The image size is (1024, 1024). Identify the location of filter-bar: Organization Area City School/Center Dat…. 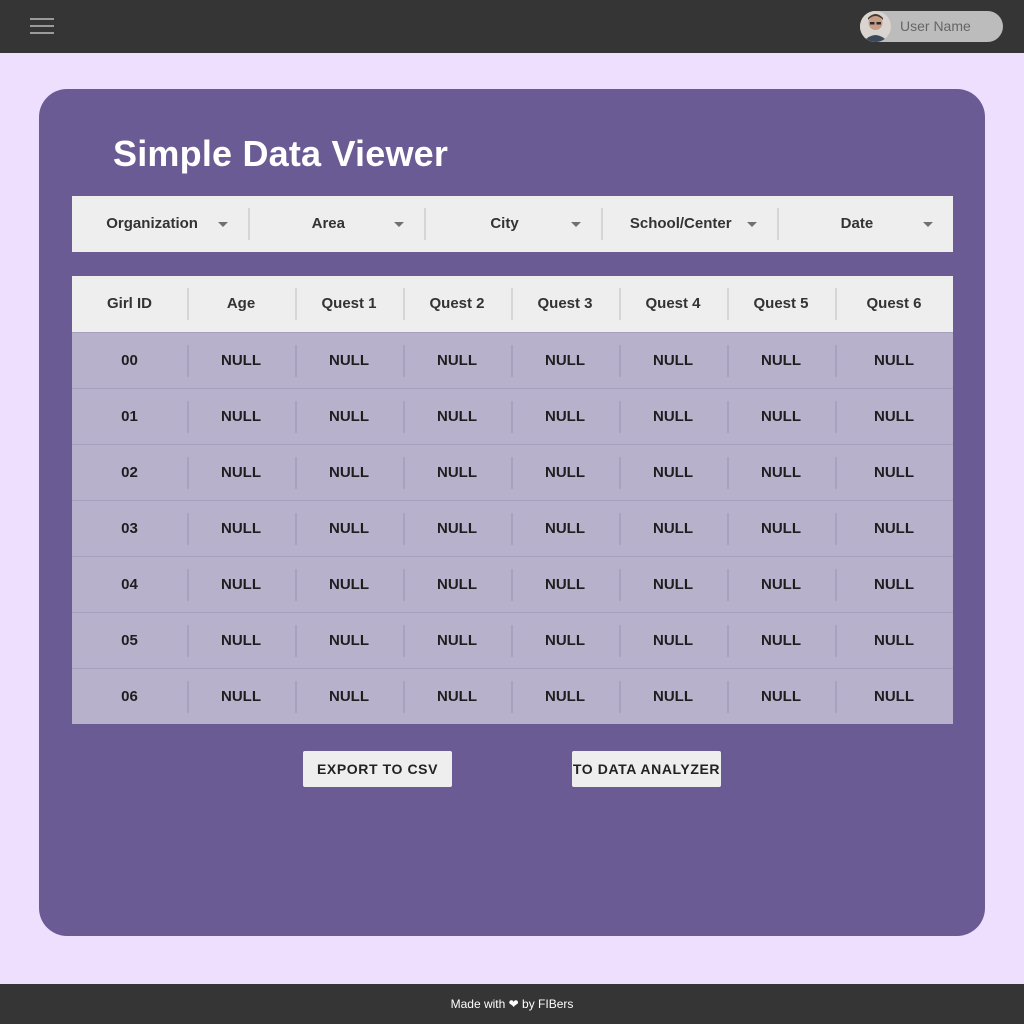
(512, 224).